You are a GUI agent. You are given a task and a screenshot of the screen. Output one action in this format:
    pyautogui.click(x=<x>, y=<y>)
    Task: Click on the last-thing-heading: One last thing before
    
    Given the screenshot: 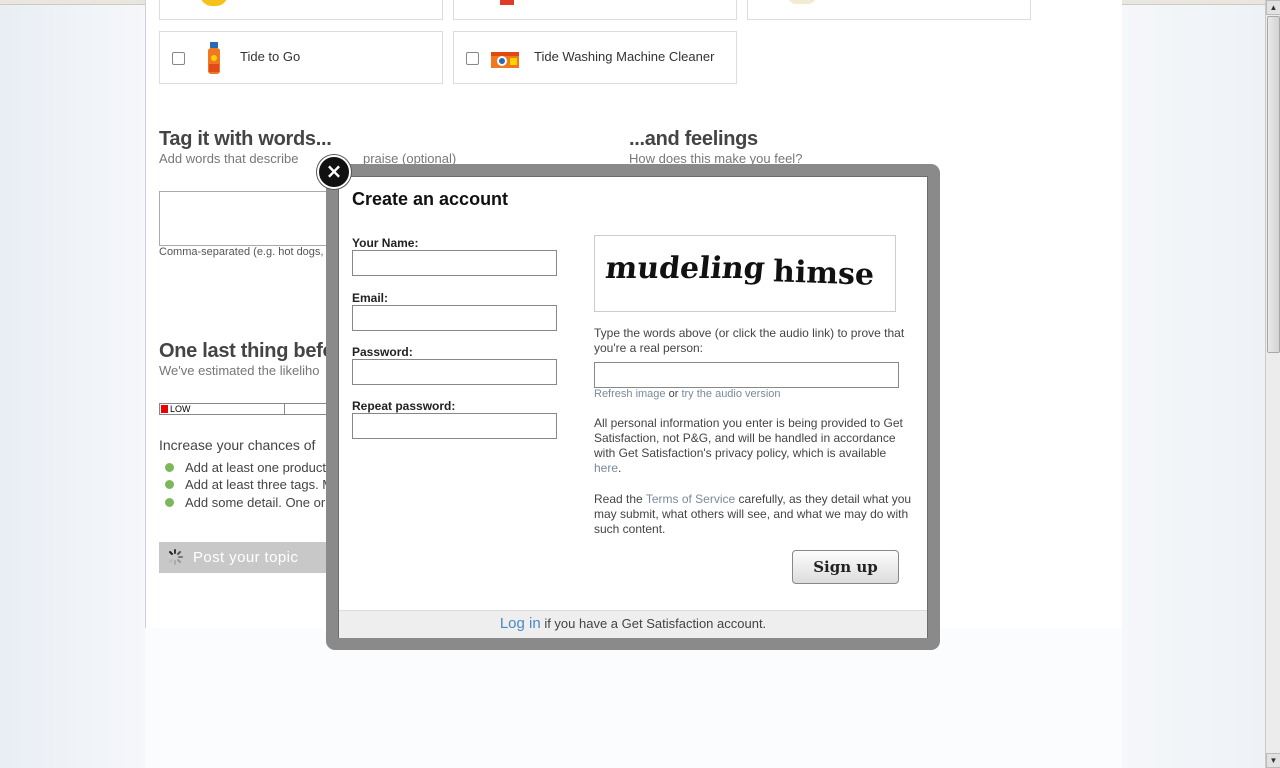 What is the action you would take?
    pyautogui.click(x=256, y=351)
    